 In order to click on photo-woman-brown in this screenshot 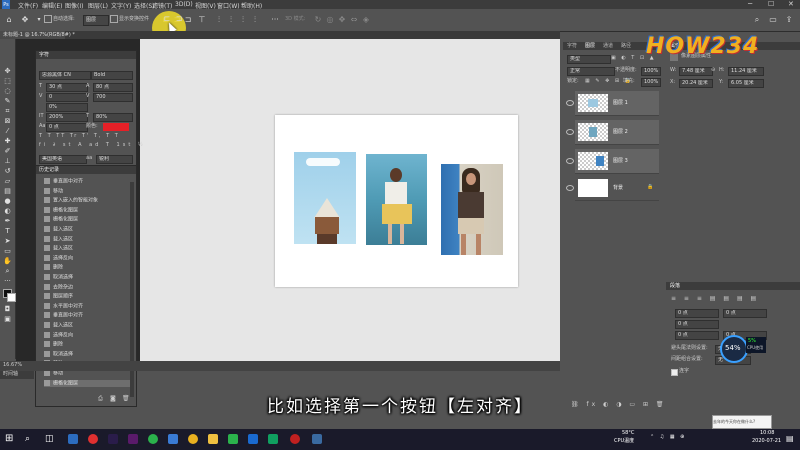, I will do `click(472, 209)`.